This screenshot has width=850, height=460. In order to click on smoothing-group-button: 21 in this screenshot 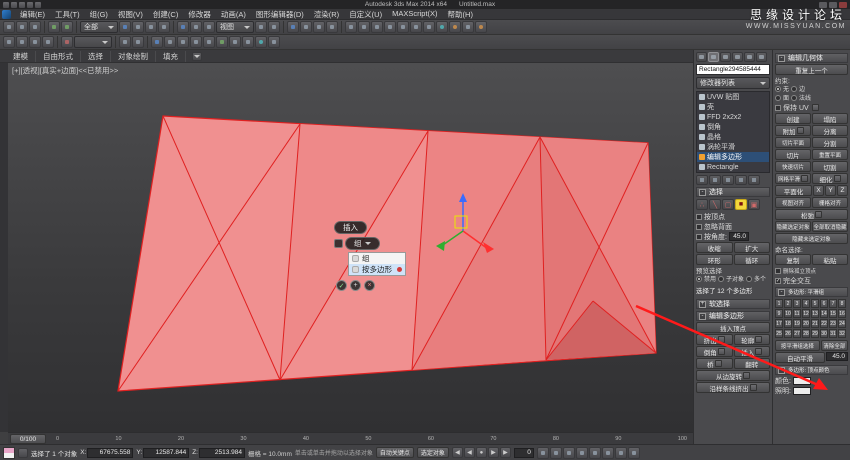, I will do `click(815, 323)`.